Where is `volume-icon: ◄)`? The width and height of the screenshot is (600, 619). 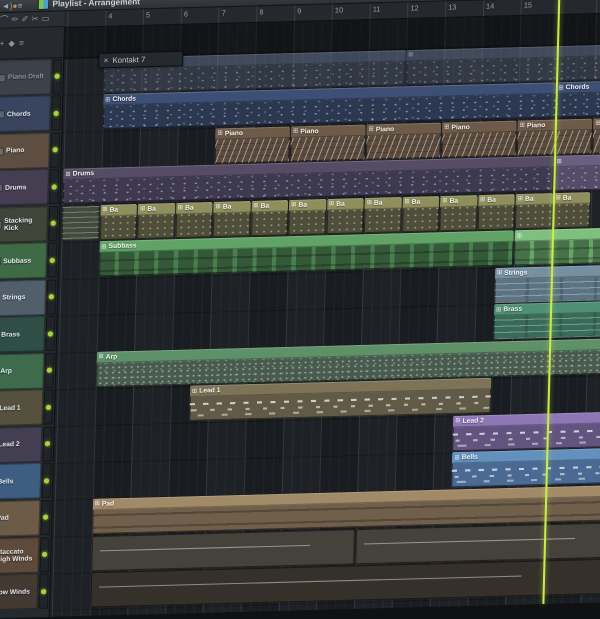 volume-icon: ◄) is located at coordinates (6, 6).